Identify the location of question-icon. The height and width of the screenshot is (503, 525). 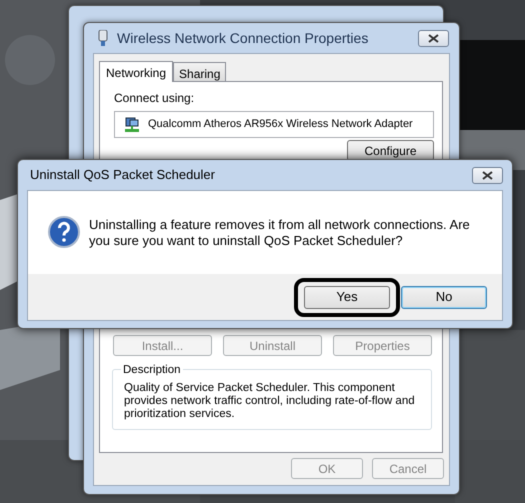
(64, 232).